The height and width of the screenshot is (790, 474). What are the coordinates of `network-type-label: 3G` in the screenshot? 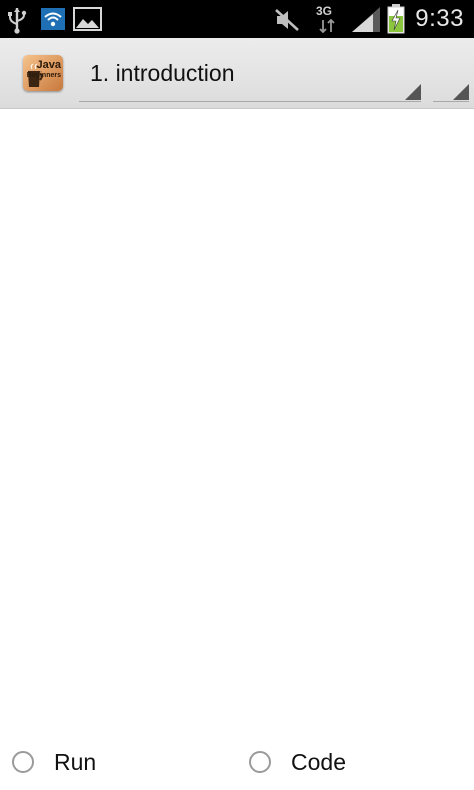 It's located at (324, 11).